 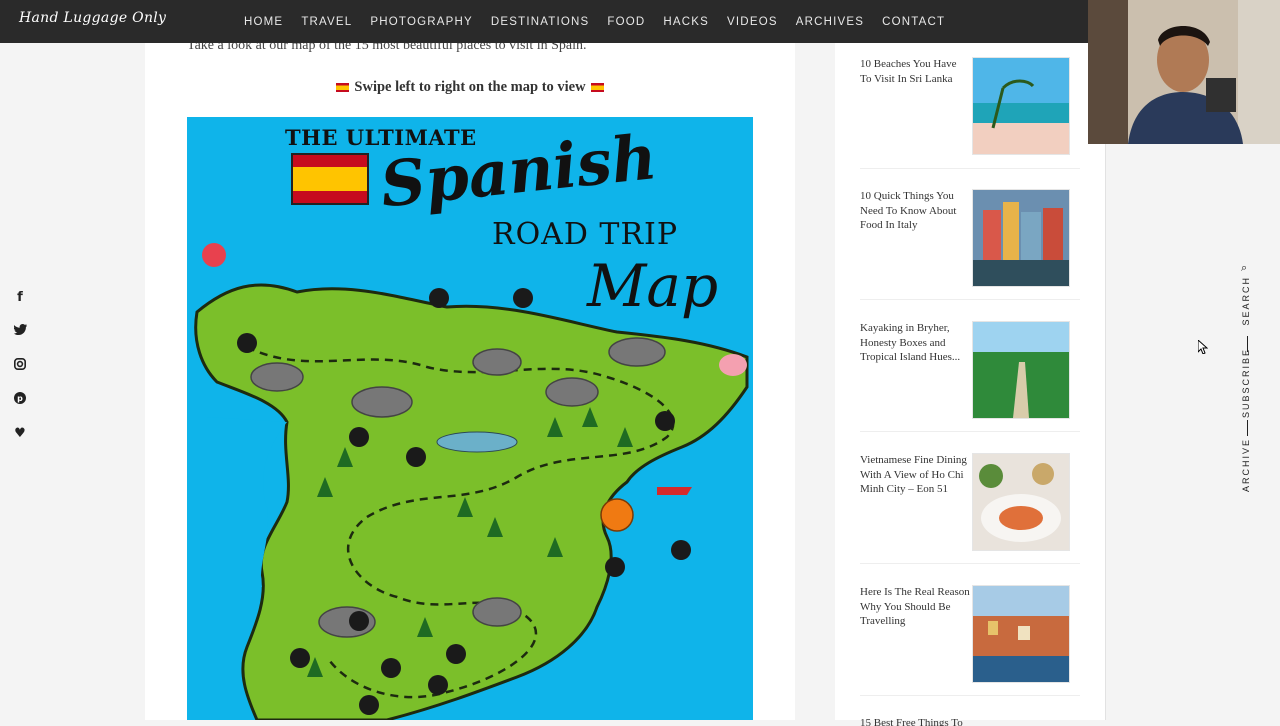 I want to click on food-image, so click(x=1021, y=502).